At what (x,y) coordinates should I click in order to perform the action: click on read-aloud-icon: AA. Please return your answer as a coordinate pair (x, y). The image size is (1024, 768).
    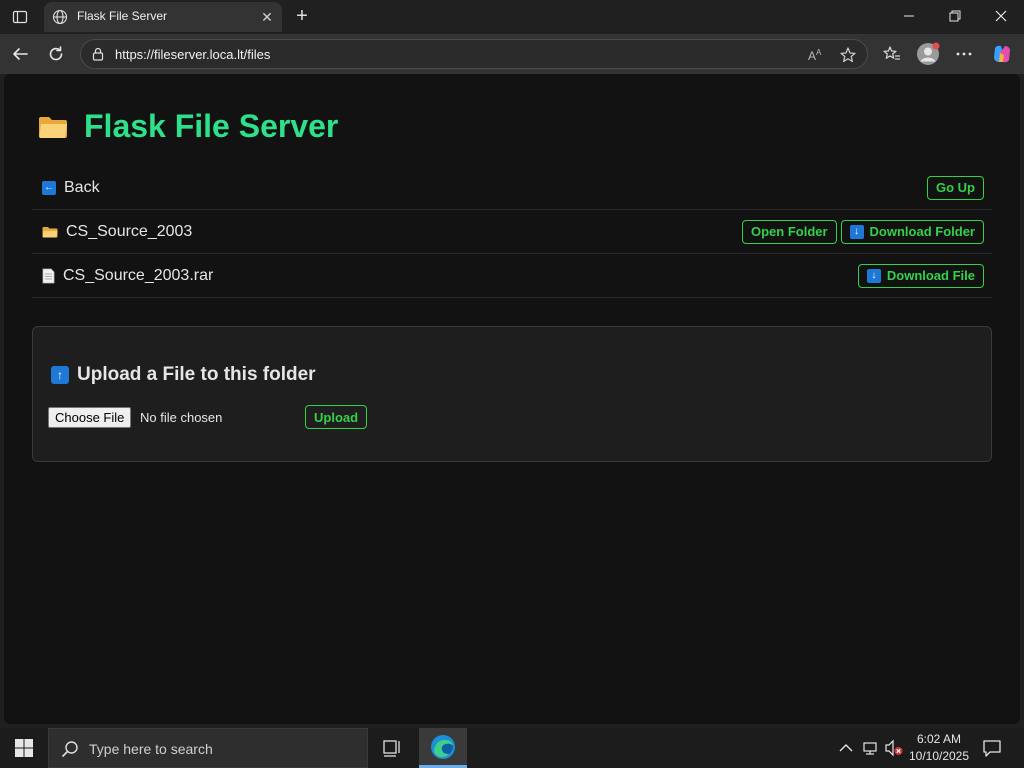
    Looking at the image, I should click on (816, 55).